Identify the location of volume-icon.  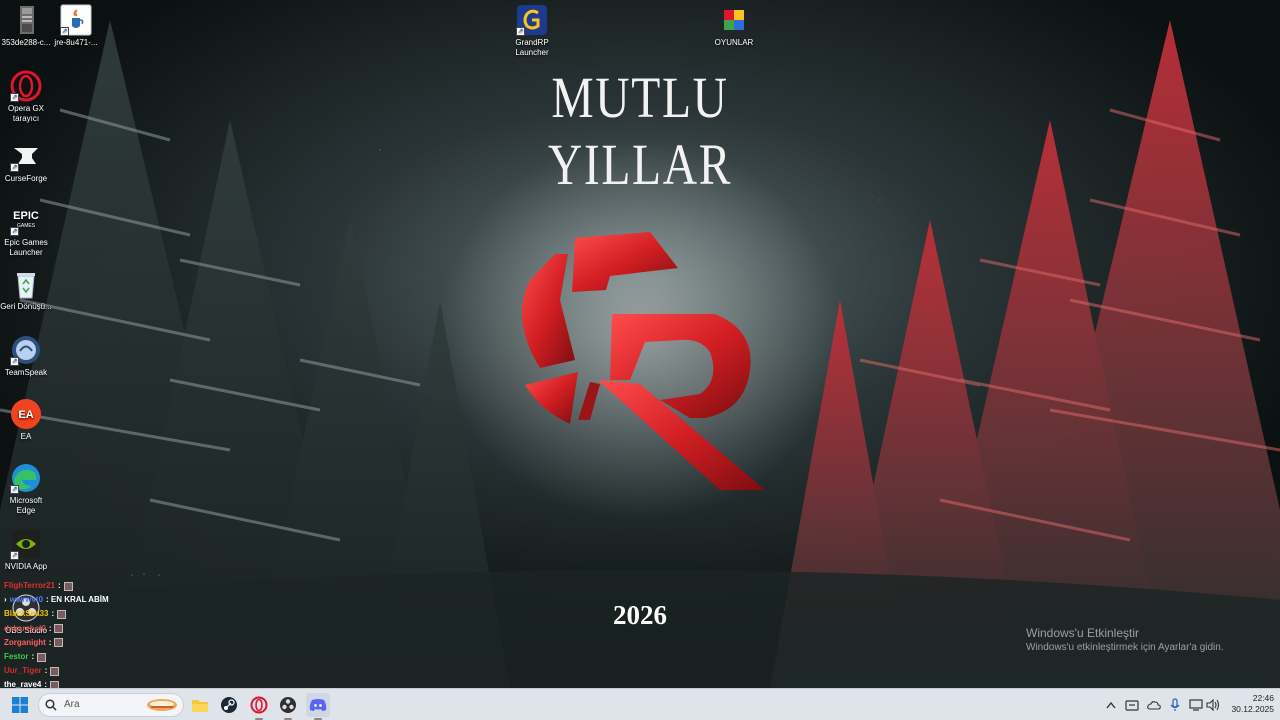
(1213, 705).